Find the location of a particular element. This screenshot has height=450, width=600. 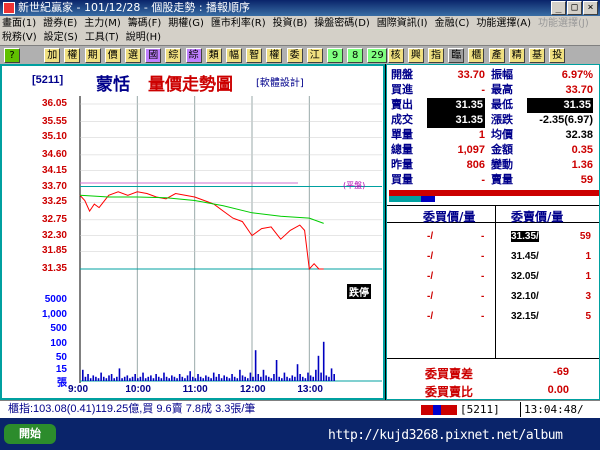

quote-label: 金額 is located at coordinates (502, 150).